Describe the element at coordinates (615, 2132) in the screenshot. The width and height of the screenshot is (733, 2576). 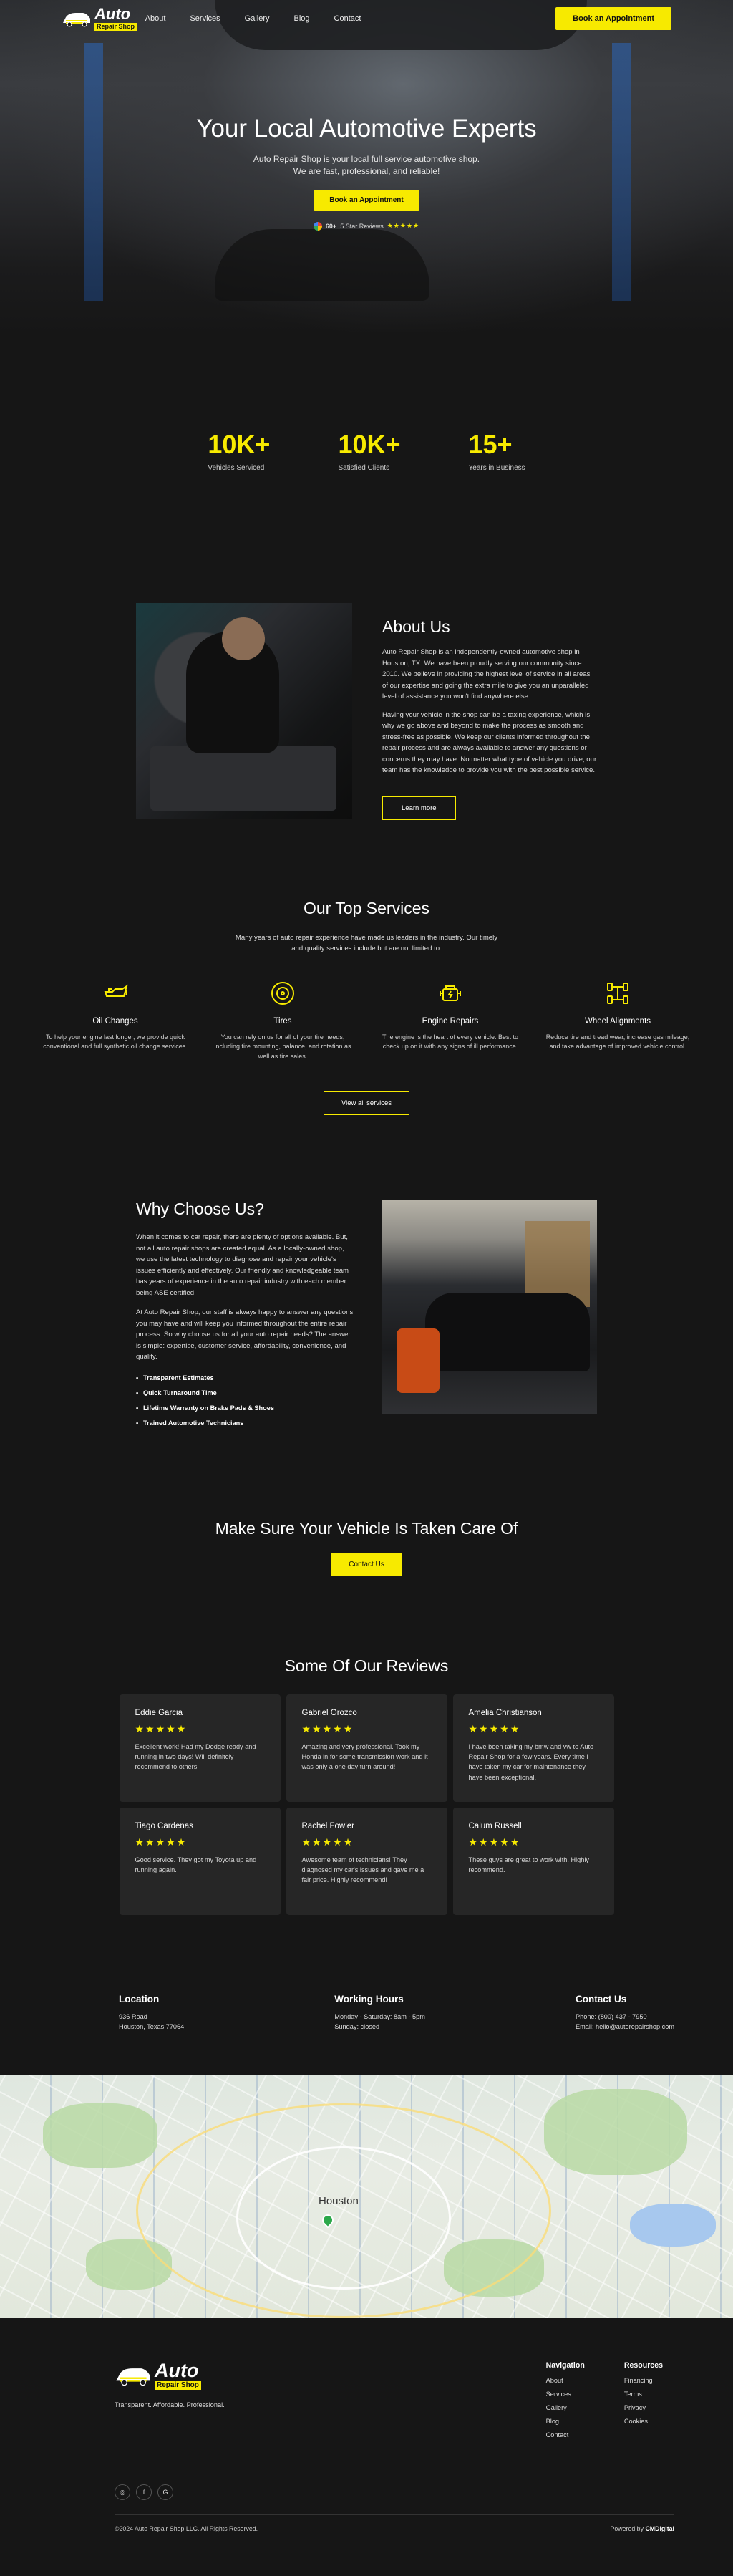
I see `map-park` at that location.